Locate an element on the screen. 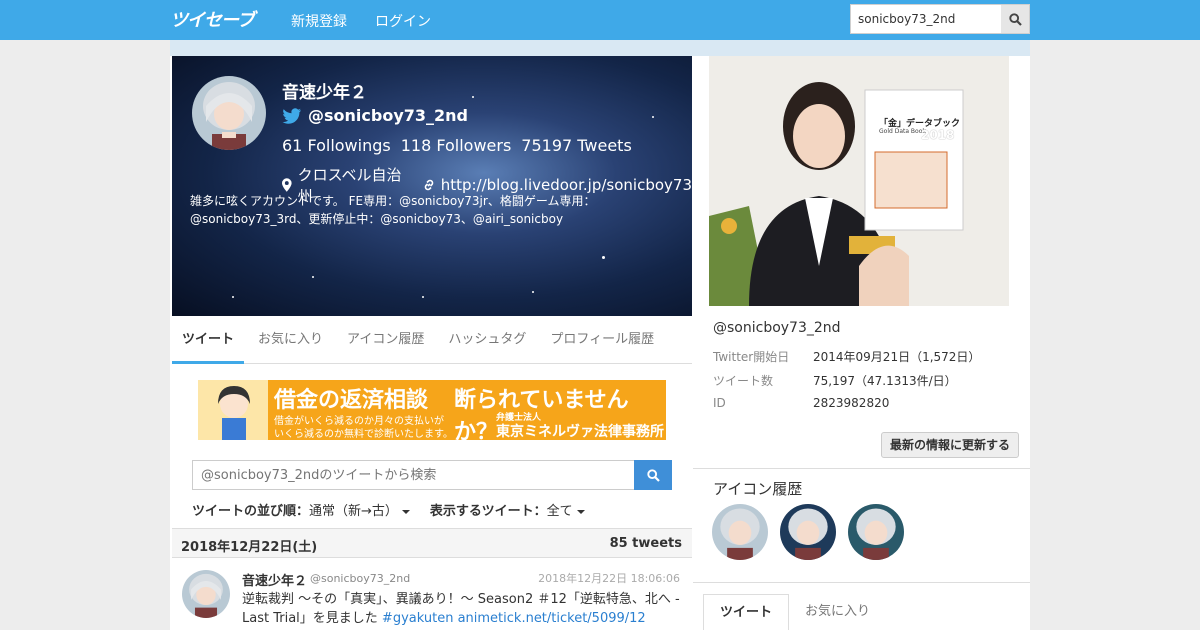  ad-book-subtitle: Gold Data Book is located at coordinates (902, 131).